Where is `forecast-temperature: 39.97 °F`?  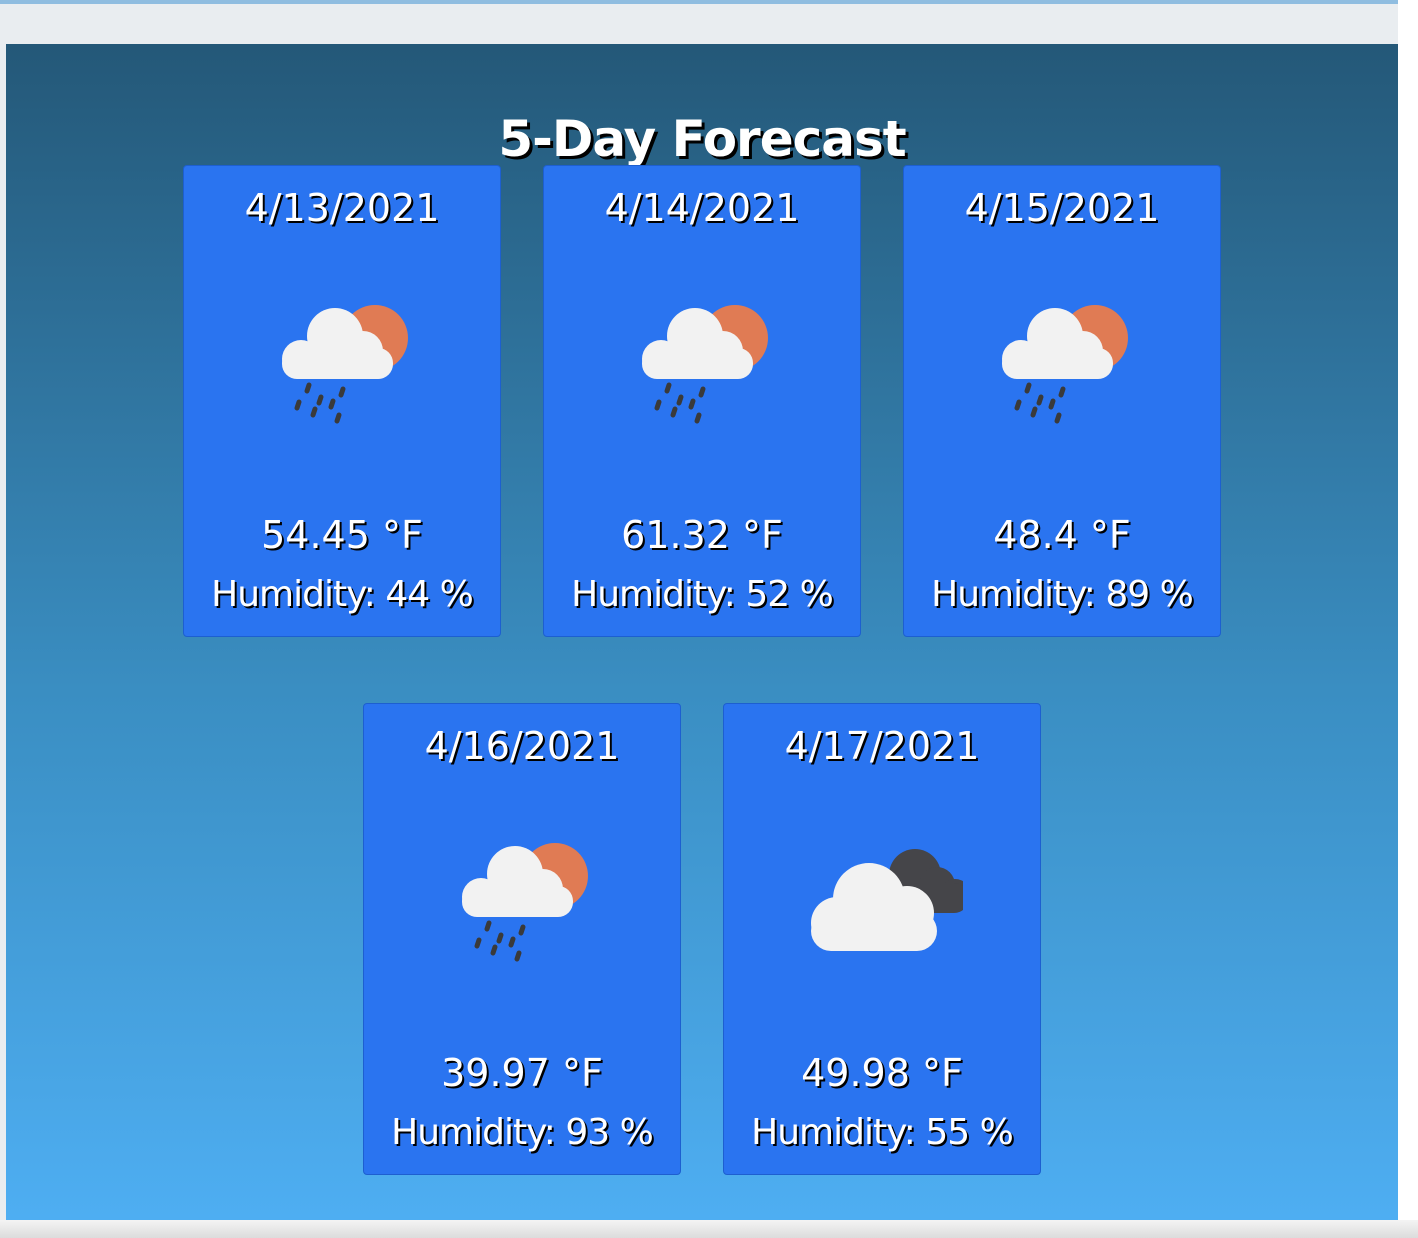
forecast-temperature: 39.97 °F is located at coordinates (522, 1073).